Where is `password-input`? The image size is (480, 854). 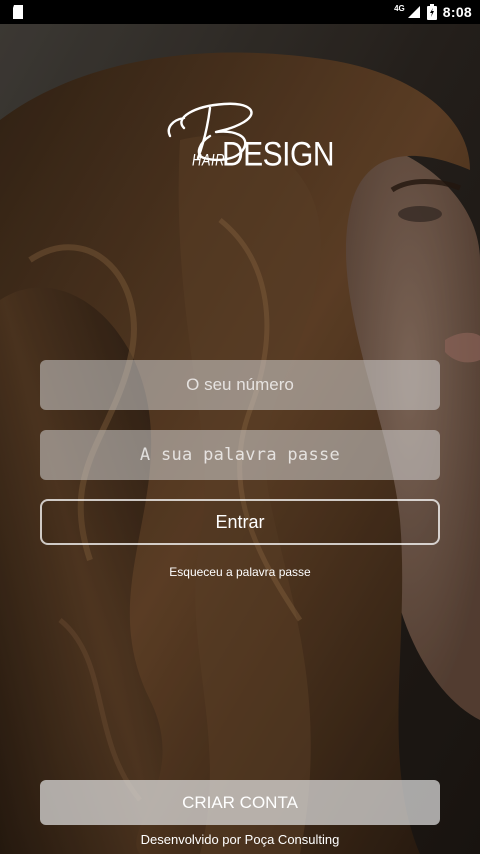
password-input is located at coordinates (240, 455).